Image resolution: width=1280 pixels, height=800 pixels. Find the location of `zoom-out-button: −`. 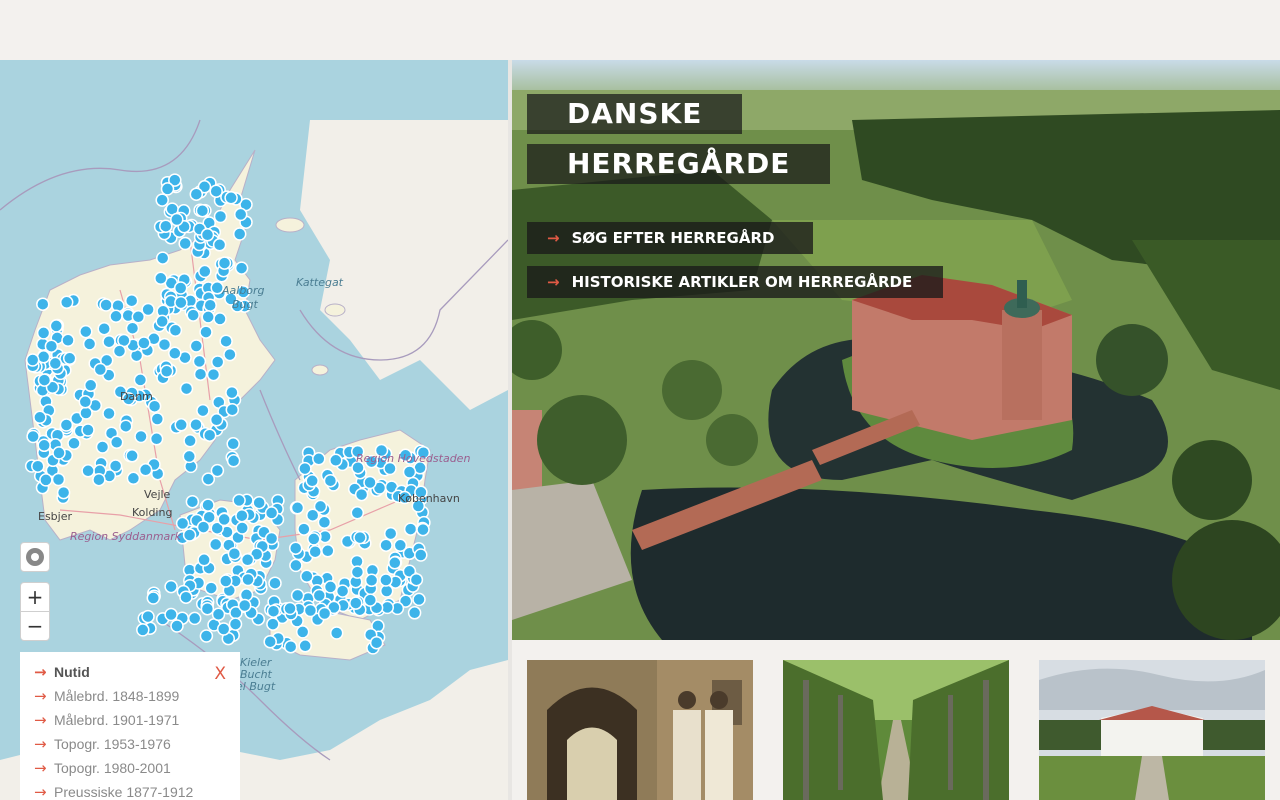

zoom-out-button: − is located at coordinates (35, 626).